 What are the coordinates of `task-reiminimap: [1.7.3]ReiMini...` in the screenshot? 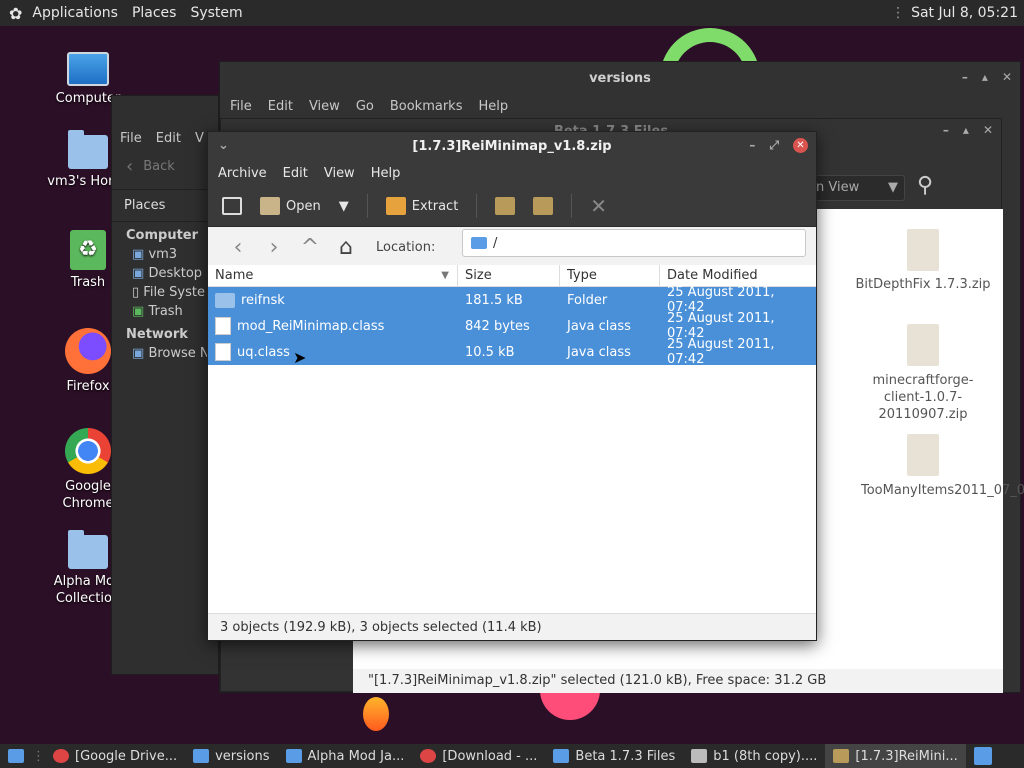 It's located at (895, 756).